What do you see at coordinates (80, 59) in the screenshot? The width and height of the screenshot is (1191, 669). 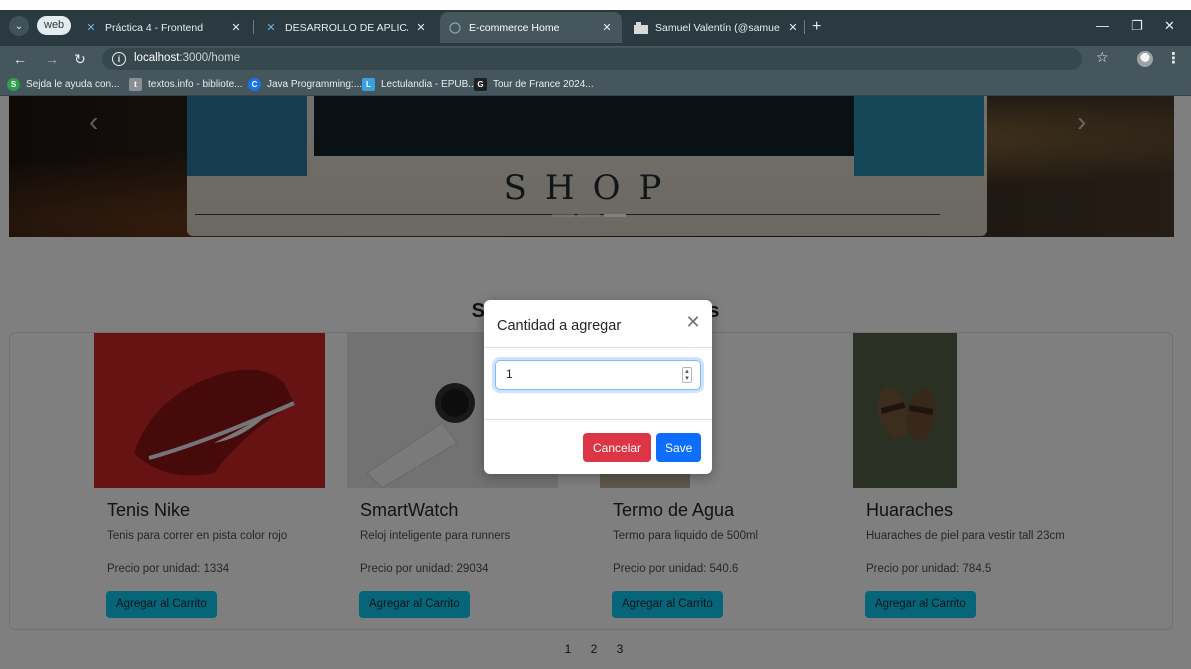 I see `reload-icon: ↻` at bounding box center [80, 59].